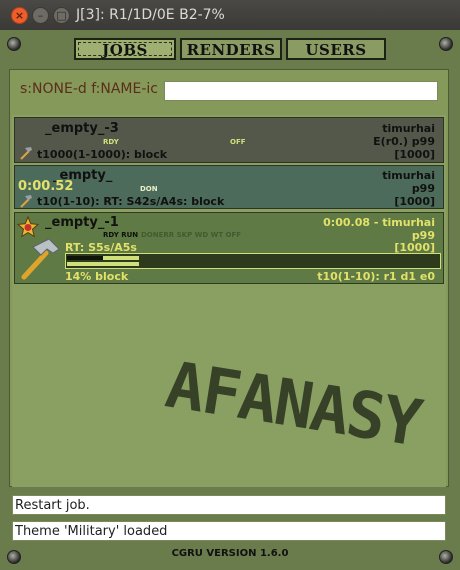 The image size is (460, 570). I want to click on close-window-button: ×, so click(19, 15).